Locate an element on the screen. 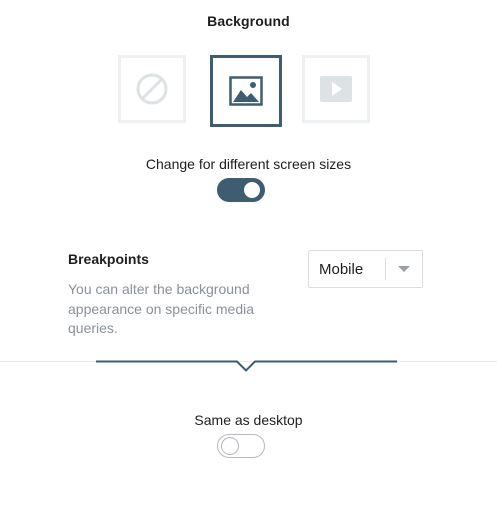 The width and height of the screenshot is (497, 513). section-title: Background is located at coordinates (248, 21).